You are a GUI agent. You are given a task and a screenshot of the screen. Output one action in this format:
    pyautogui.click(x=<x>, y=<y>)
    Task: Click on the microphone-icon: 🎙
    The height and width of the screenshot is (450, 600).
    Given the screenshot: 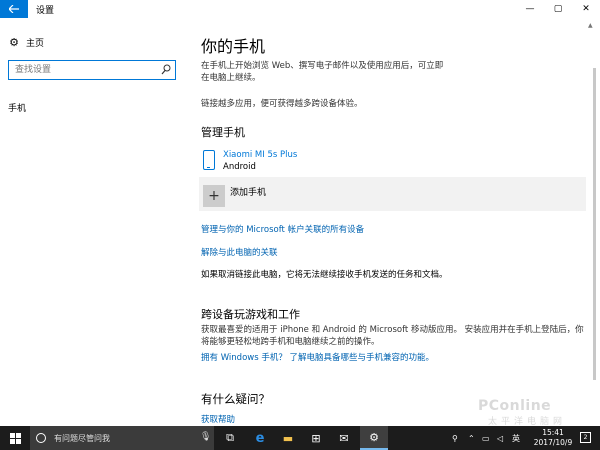 What is the action you would take?
    pyautogui.click(x=205, y=437)
    